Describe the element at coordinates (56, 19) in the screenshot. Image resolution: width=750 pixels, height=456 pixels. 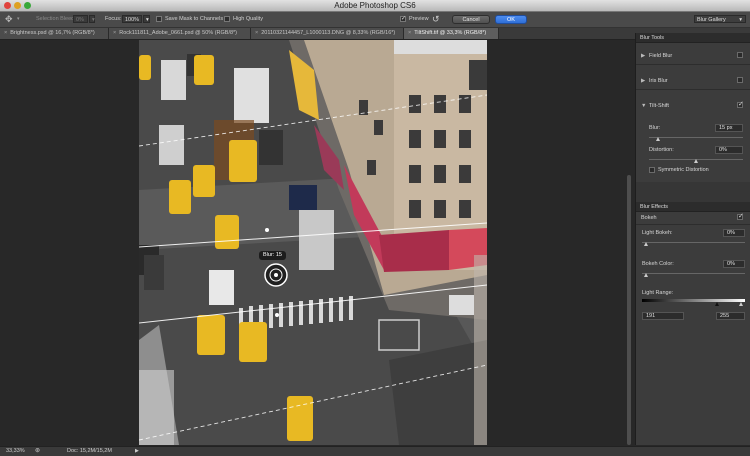
I see `selection-bleed-label: Selection Bleed:` at that location.